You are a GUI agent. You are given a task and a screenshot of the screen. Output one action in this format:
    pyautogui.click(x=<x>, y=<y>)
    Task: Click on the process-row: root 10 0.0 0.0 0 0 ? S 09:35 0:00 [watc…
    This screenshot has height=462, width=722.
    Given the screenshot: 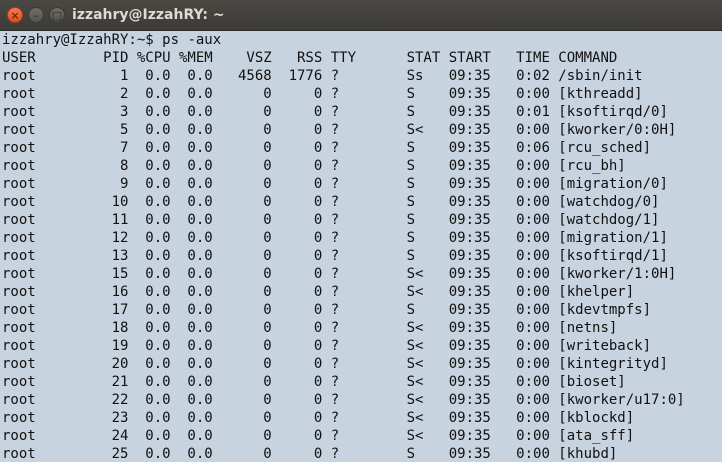 What is the action you would take?
    pyautogui.click(x=331, y=202)
    